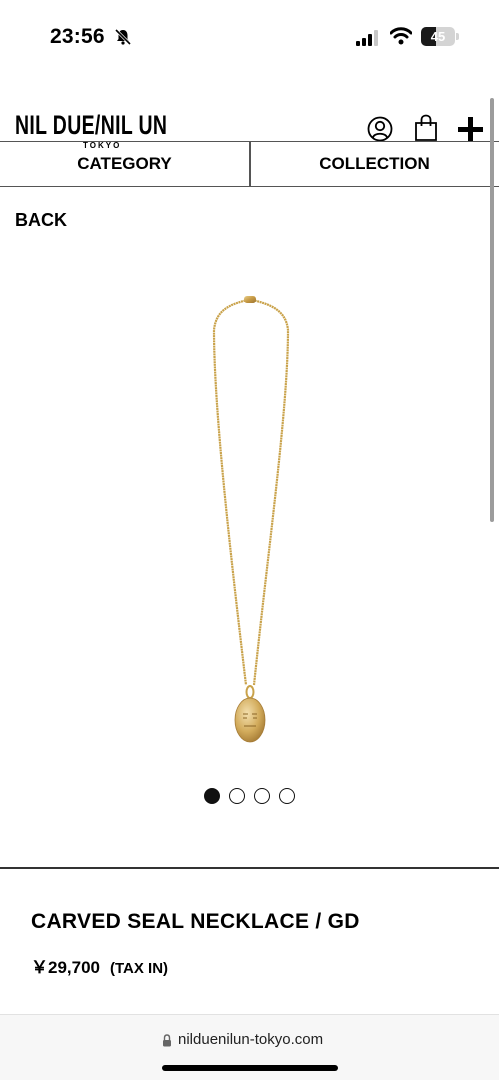 This screenshot has width=499, height=1080. I want to click on product-title: CARVED SEAL NECKLACE / GD, so click(195, 921).